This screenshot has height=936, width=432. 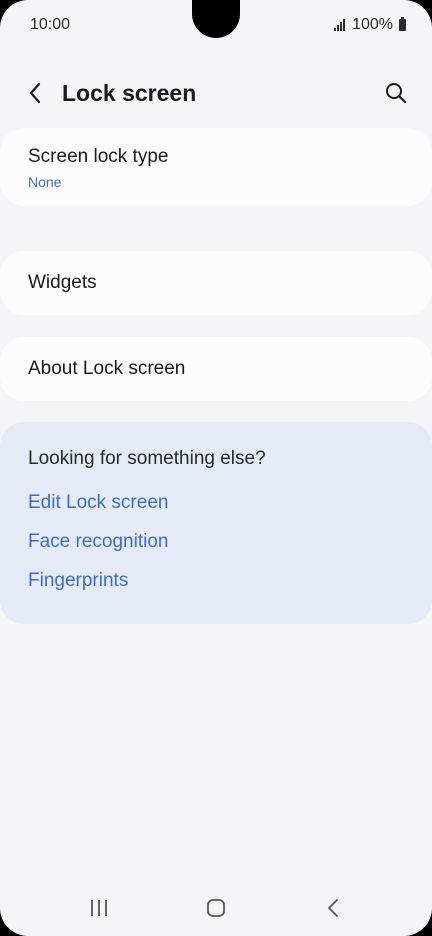 I want to click on recents-button, so click(x=99, y=908).